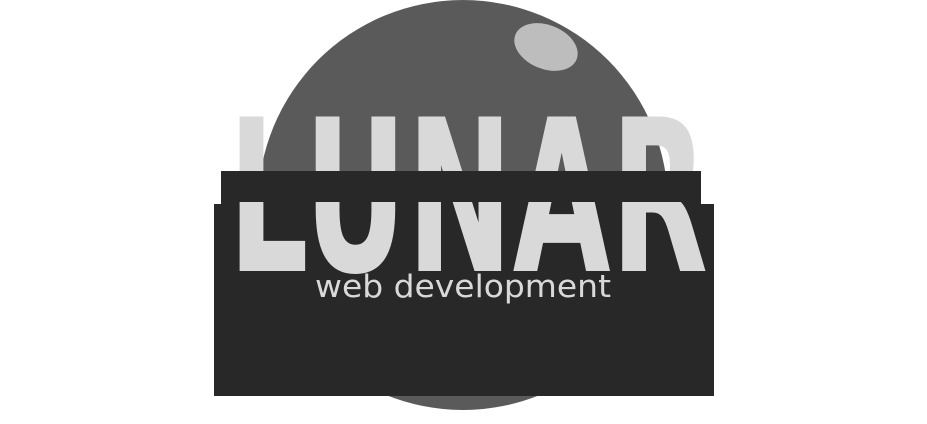  Describe the element at coordinates (463, 287) in the screenshot. I see `tagline: web development` at that location.